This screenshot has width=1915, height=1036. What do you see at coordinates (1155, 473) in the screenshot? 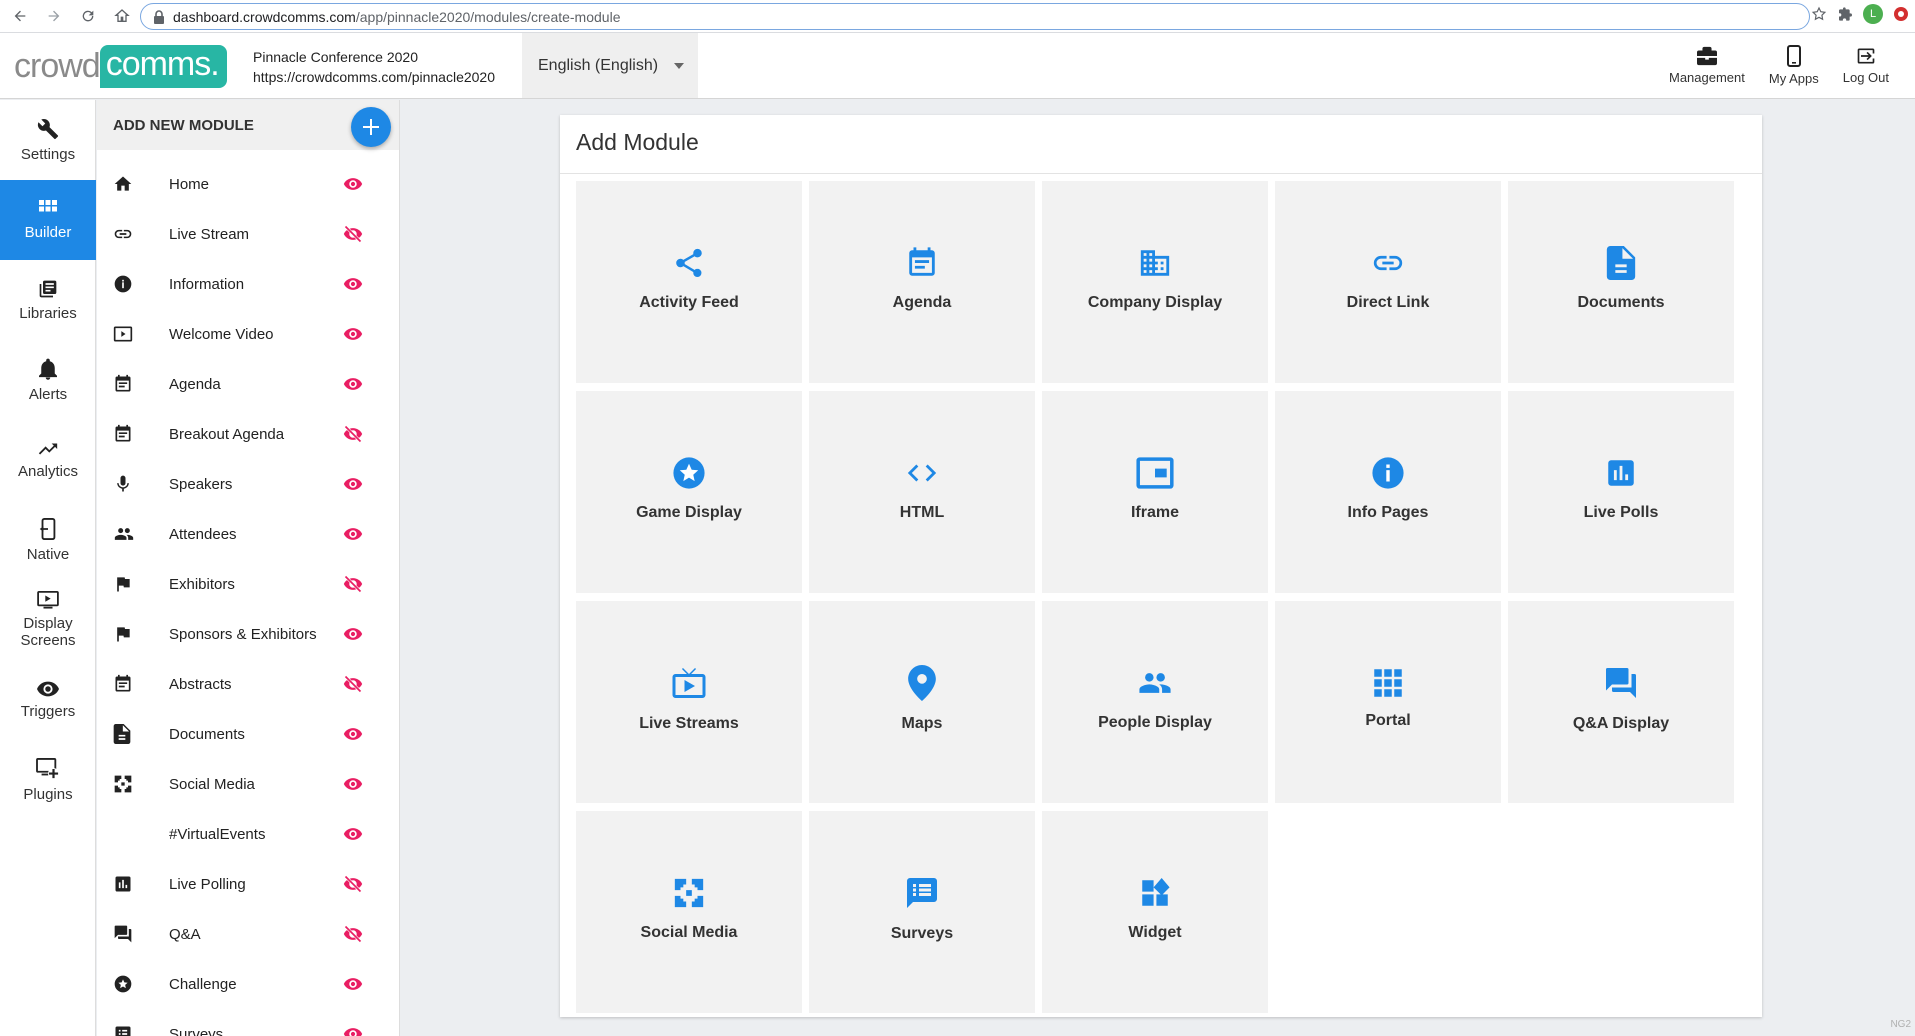
I see `iframe-icon` at bounding box center [1155, 473].